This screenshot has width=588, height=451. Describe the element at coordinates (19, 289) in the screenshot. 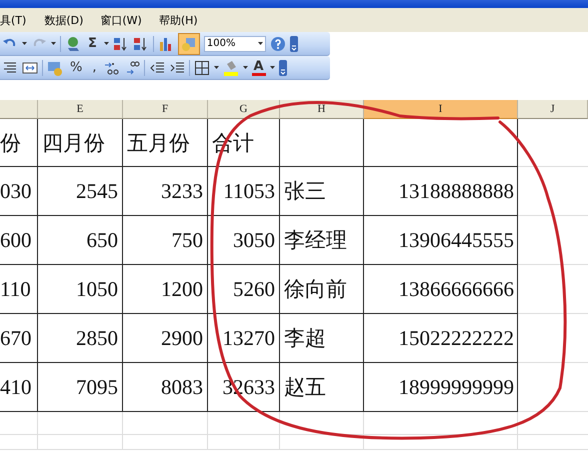

I see `table-cell: 110` at that location.